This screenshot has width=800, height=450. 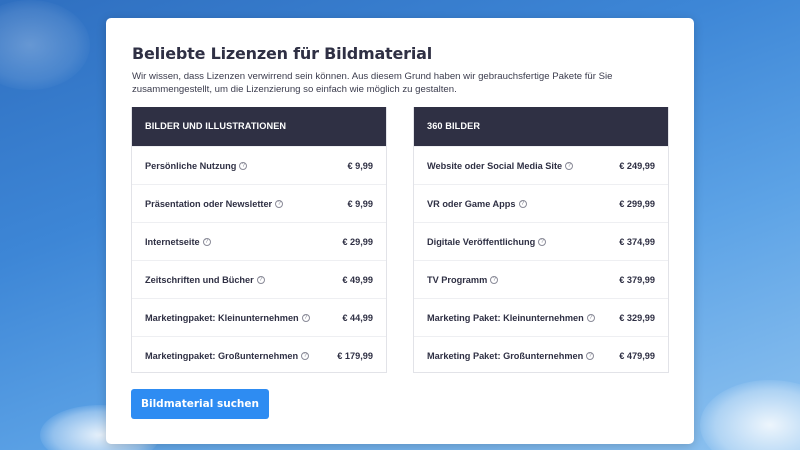 I want to click on row-label: Persönliche Nutzung?, so click(x=196, y=166).